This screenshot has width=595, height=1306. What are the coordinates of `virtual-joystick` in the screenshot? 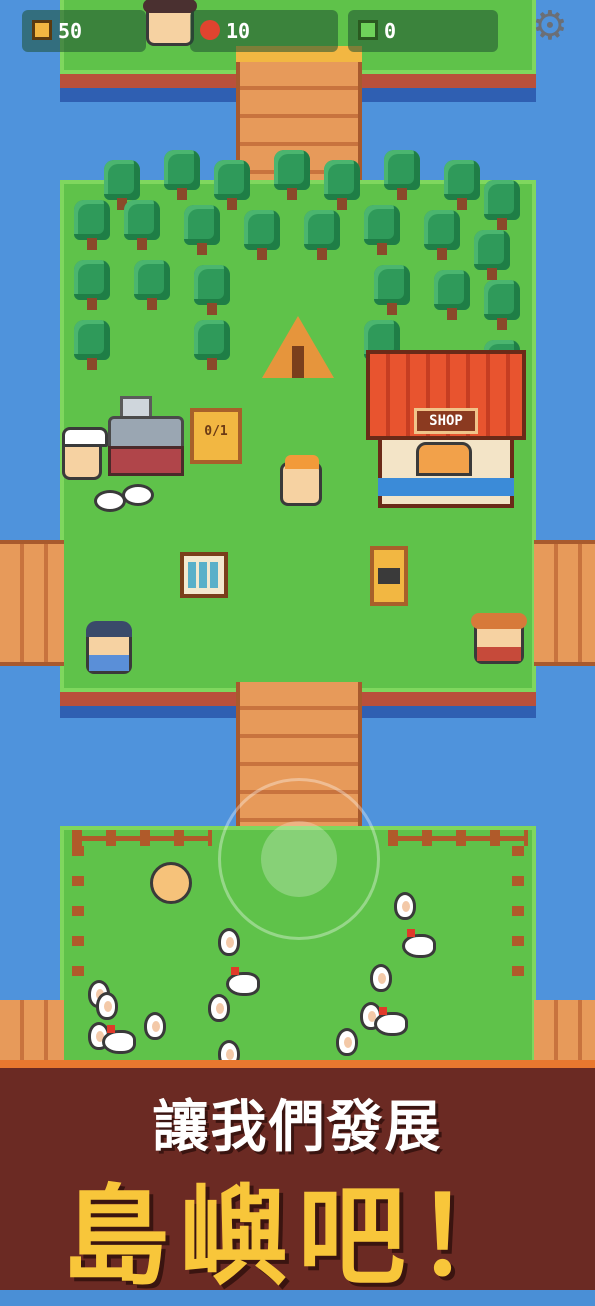 It's located at (299, 859).